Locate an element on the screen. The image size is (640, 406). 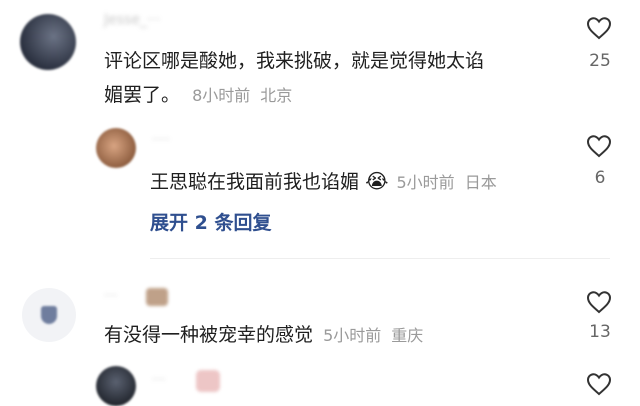
comment-location: 日本 is located at coordinates (480, 182).